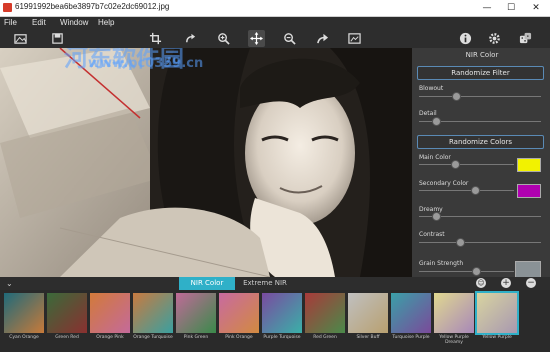  What do you see at coordinates (456, 96) in the screenshot?
I see `blowout-slider-knob` at bounding box center [456, 96].